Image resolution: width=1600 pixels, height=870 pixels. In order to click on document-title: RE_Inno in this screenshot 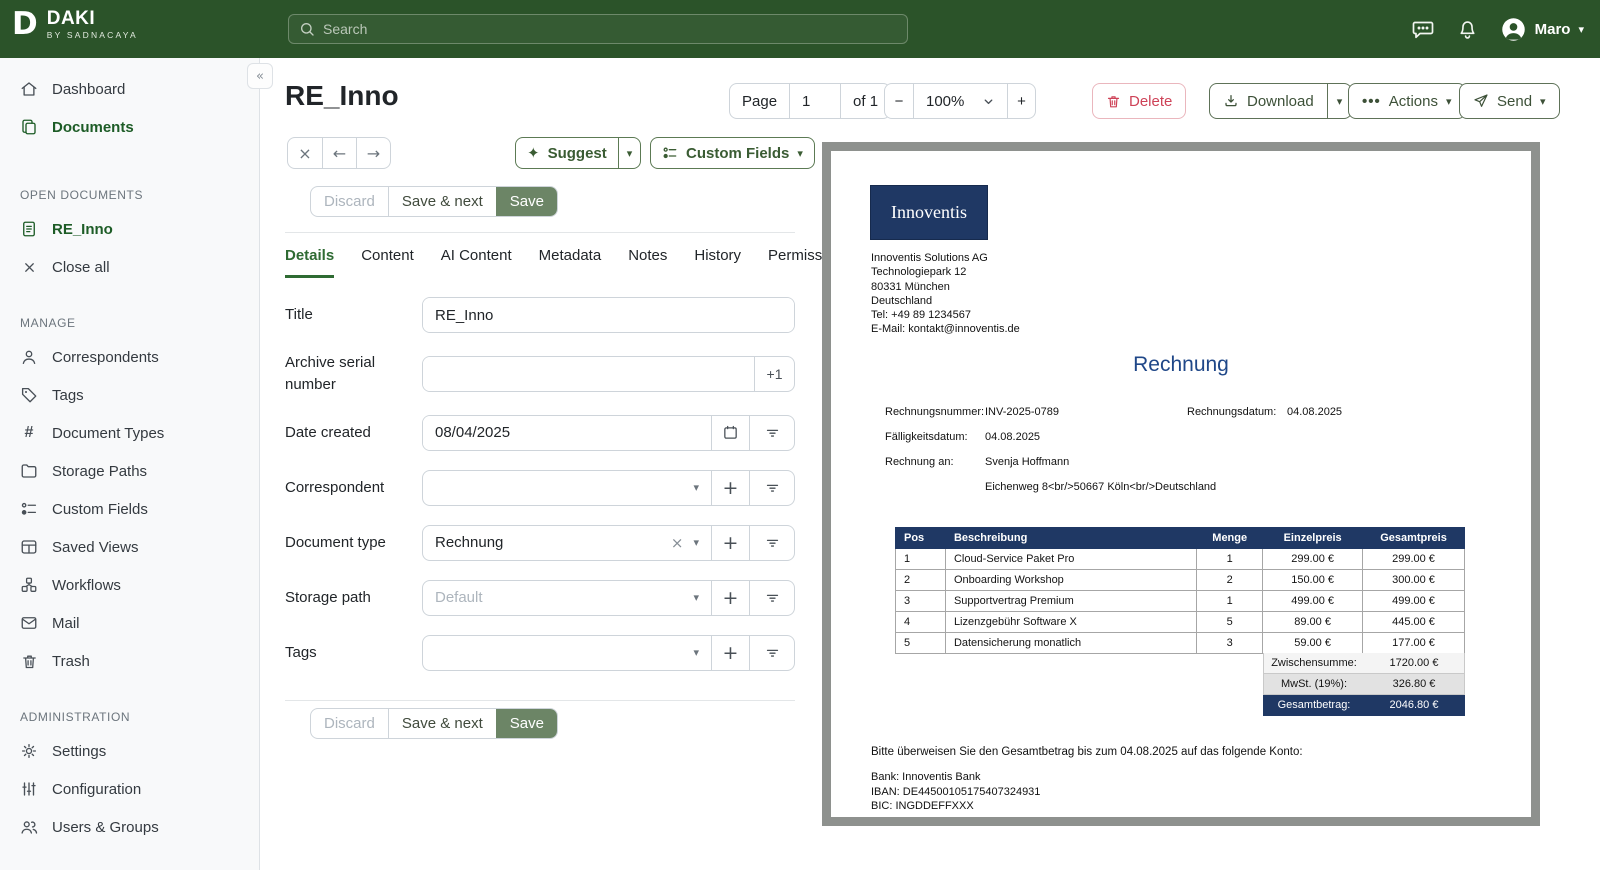, I will do `click(342, 95)`.